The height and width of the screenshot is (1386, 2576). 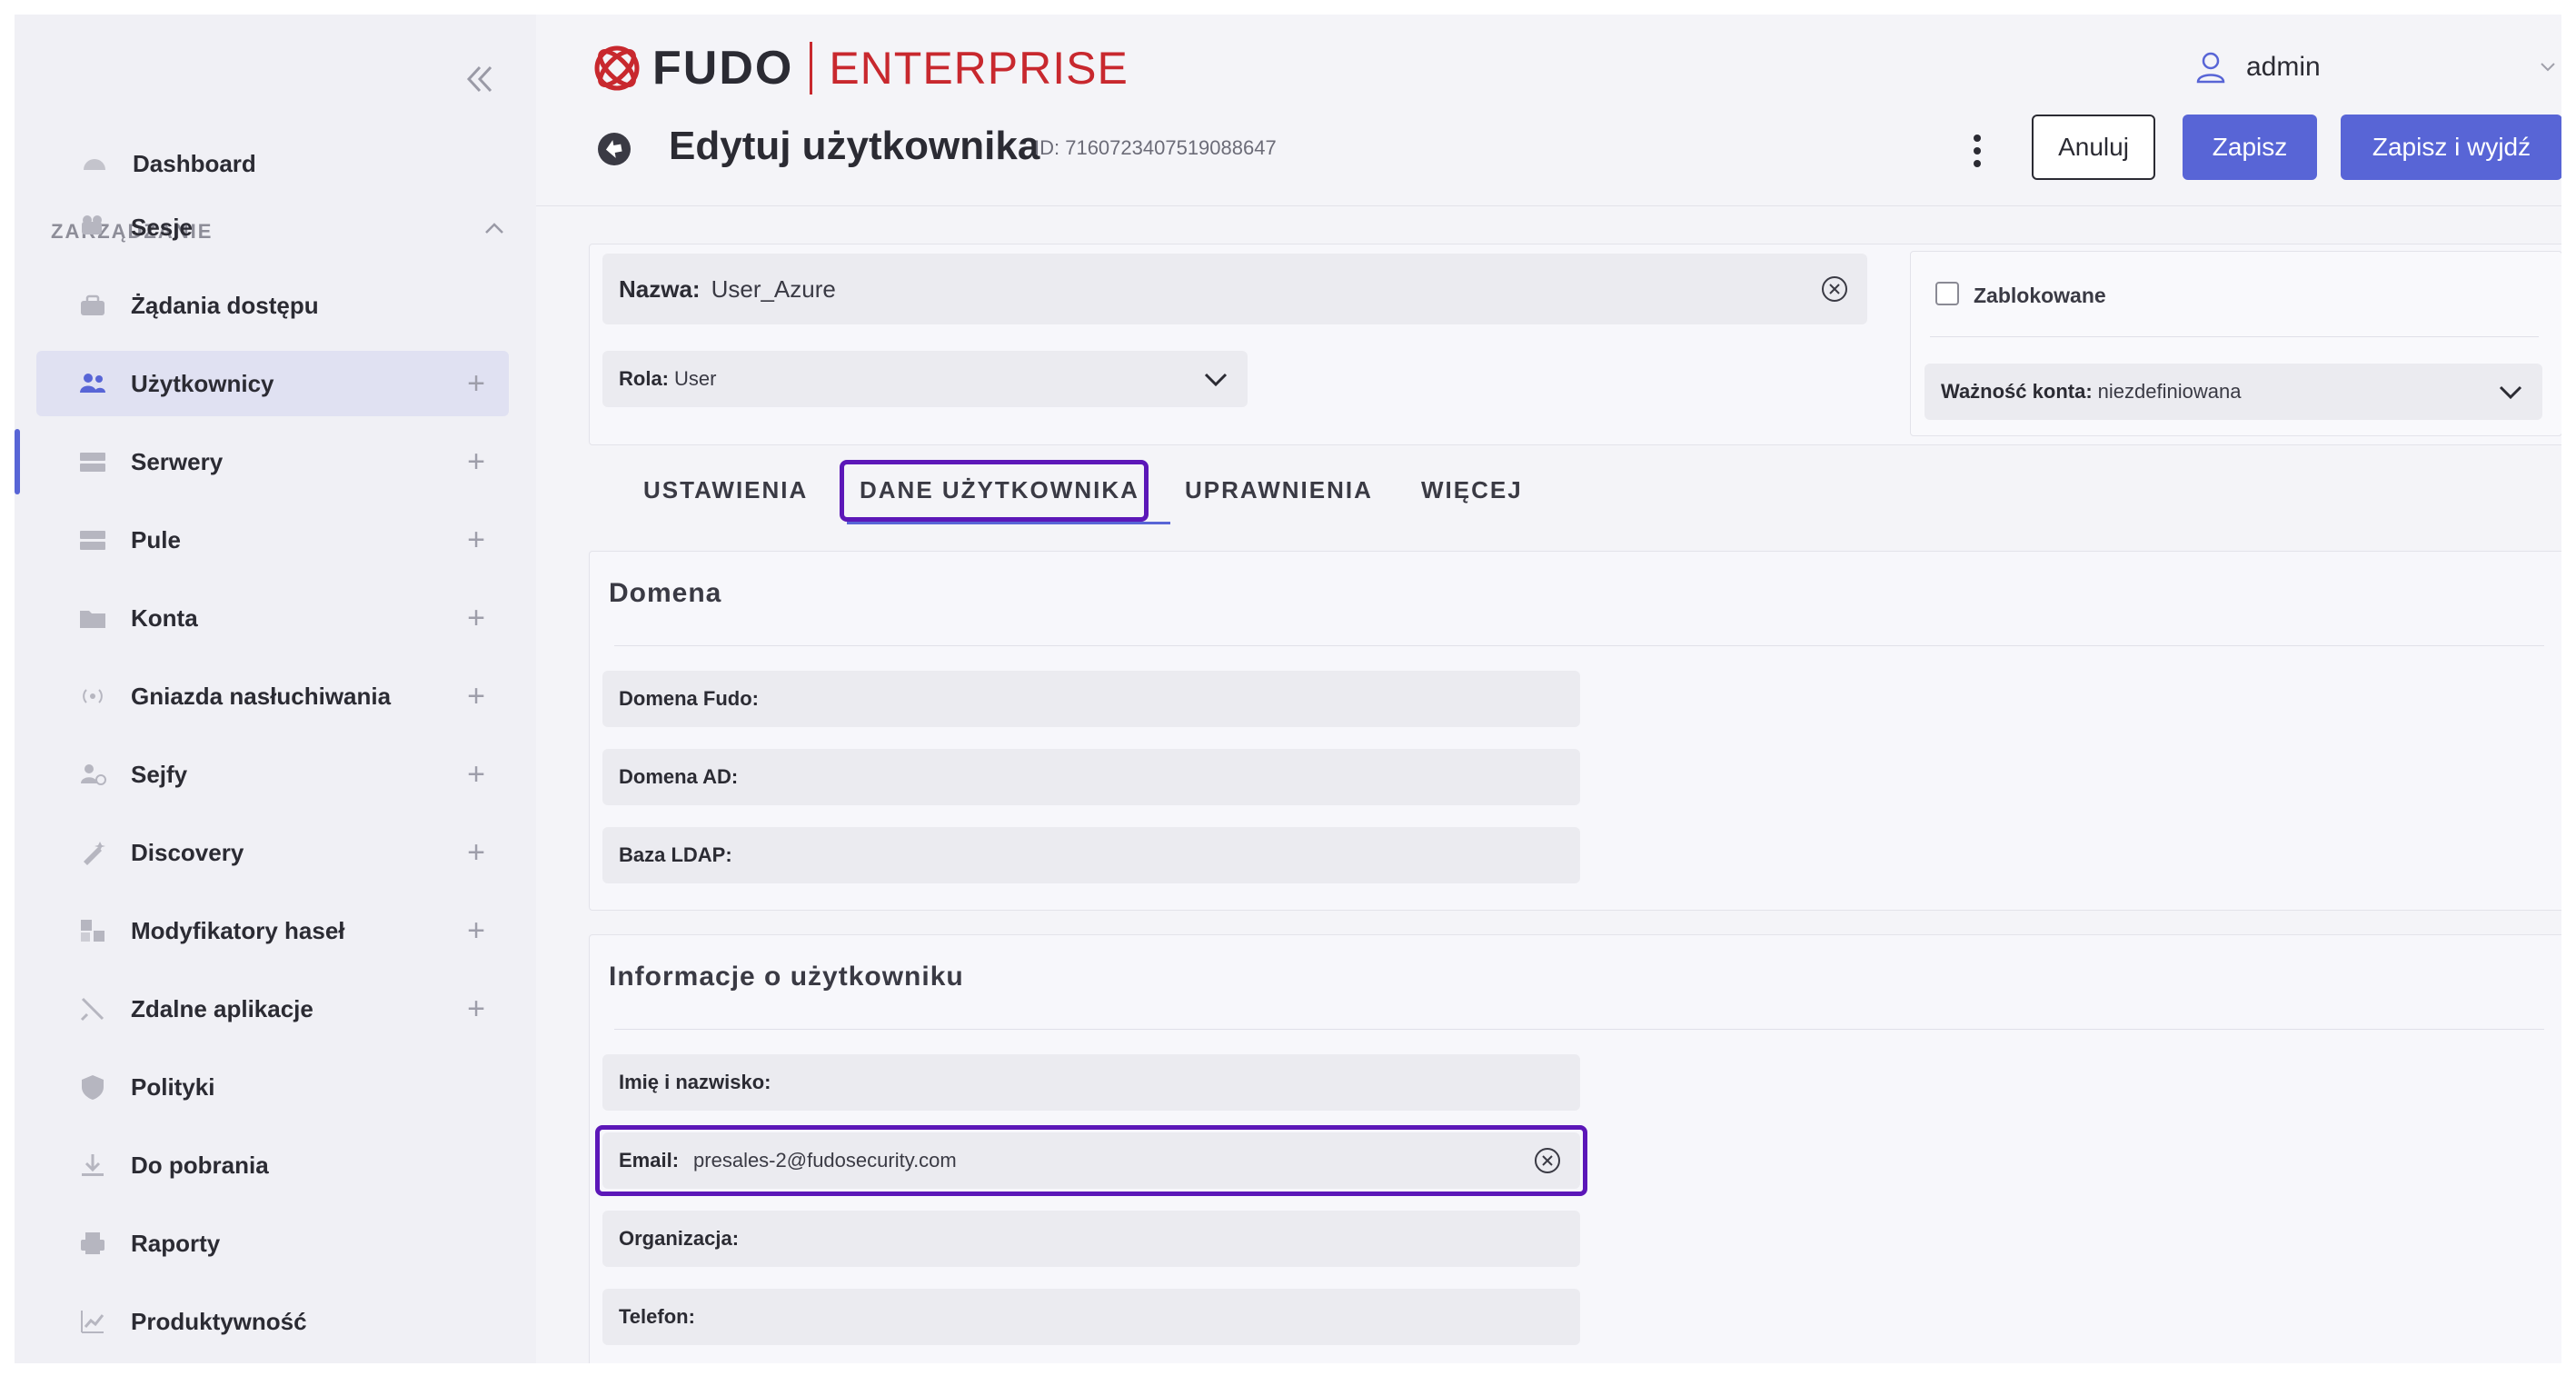 I want to click on sidebar-item-access-requests: Żądania dostępu, so click(x=273, y=305).